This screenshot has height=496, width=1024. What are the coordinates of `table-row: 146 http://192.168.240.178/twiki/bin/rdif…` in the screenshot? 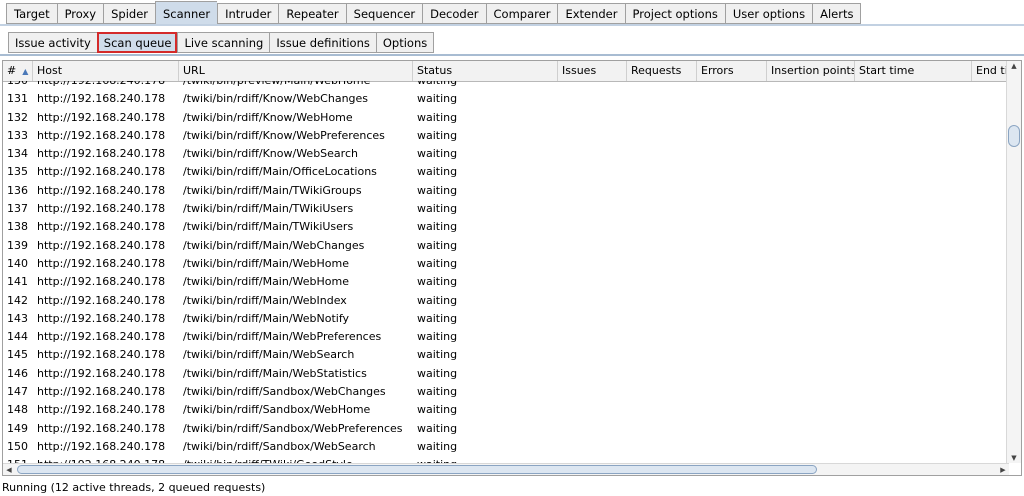 It's located at (506, 374).